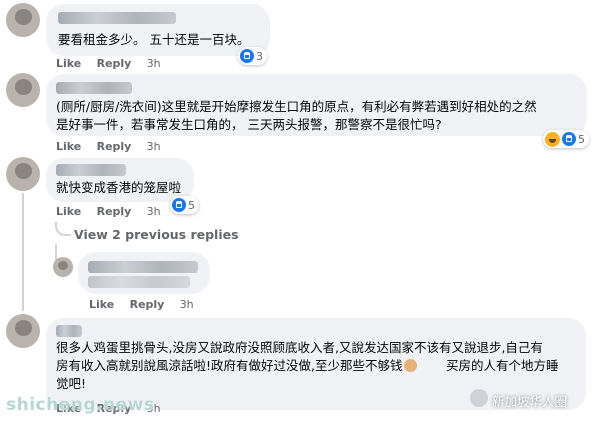 The image size is (602, 421). I want to click on comment-text: 要看租金多少。 五十还是一百块。, so click(154, 39).